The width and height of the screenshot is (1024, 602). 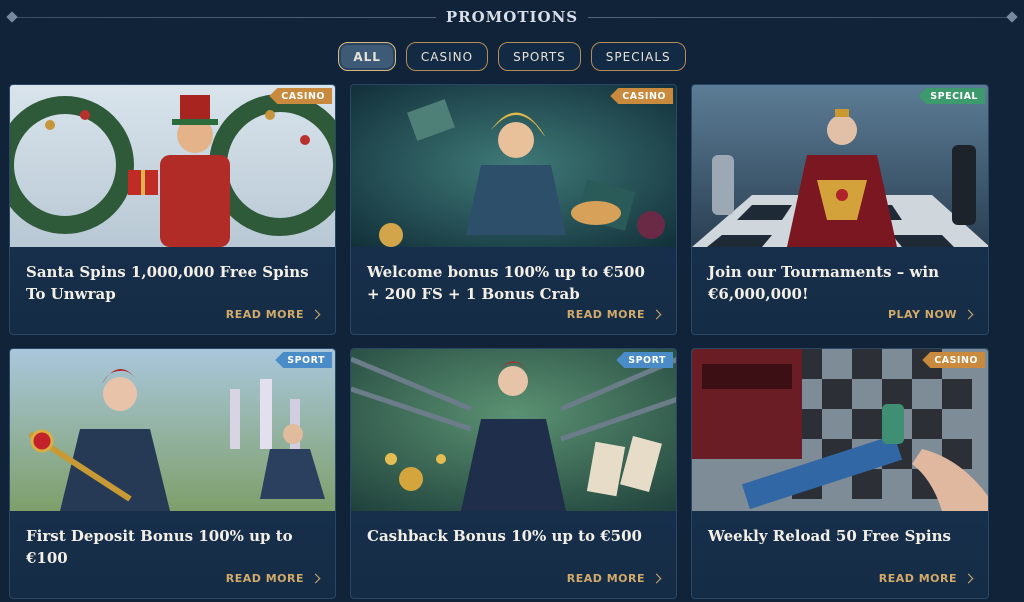 I want to click on promotion-image-alice: CASINO, so click(x=513, y=166).